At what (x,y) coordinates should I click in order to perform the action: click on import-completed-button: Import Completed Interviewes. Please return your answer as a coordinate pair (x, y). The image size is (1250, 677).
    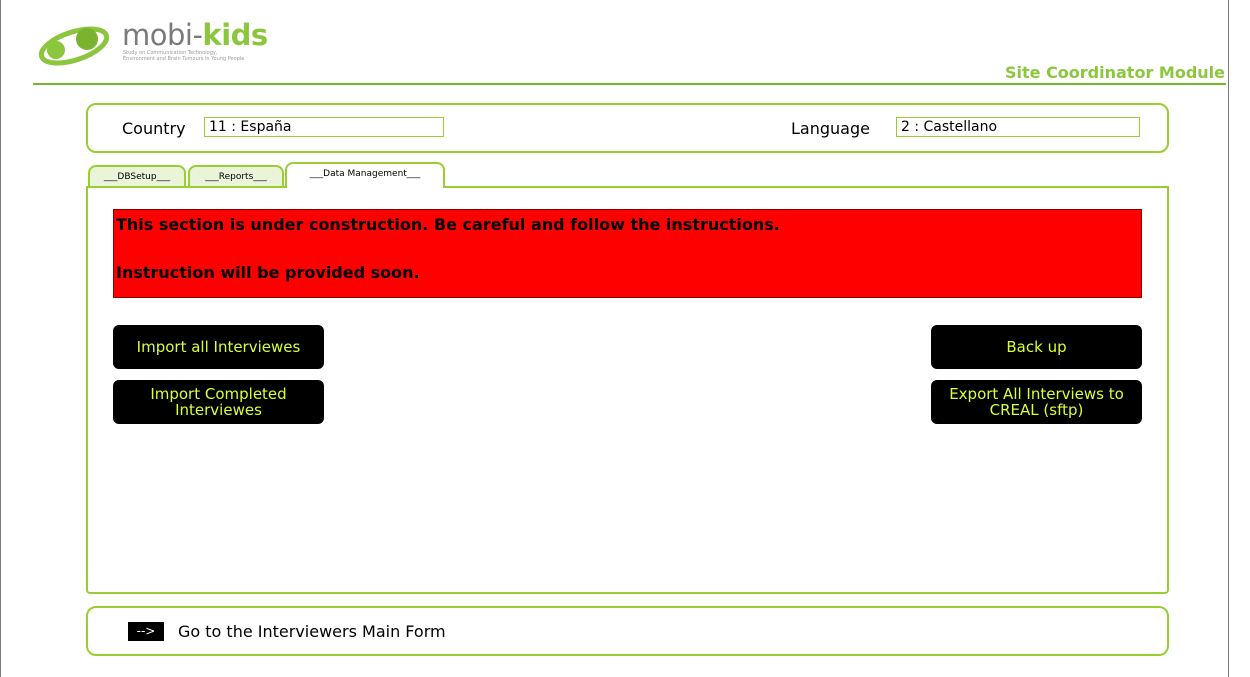
    Looking at the image, I should click on (218, 402).